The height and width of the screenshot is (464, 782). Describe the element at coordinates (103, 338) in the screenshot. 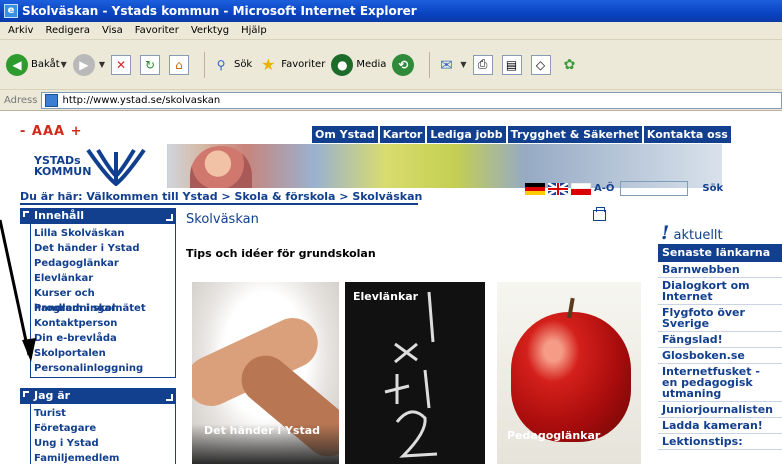

I see `link-e-brevlada: Din e-brevlåda` at that location.